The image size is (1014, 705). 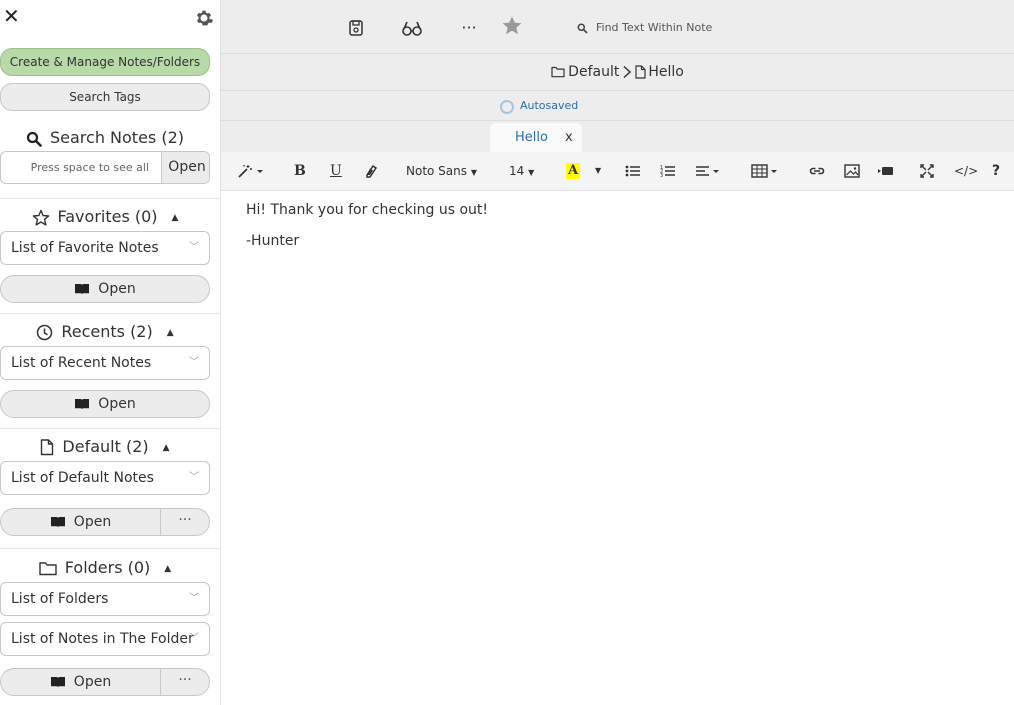 What do you see at coordinates (367, 210) in the screenshot?
I see `note-line: Hi! Thank you for checking us out!` at bounding box center [367, 210].